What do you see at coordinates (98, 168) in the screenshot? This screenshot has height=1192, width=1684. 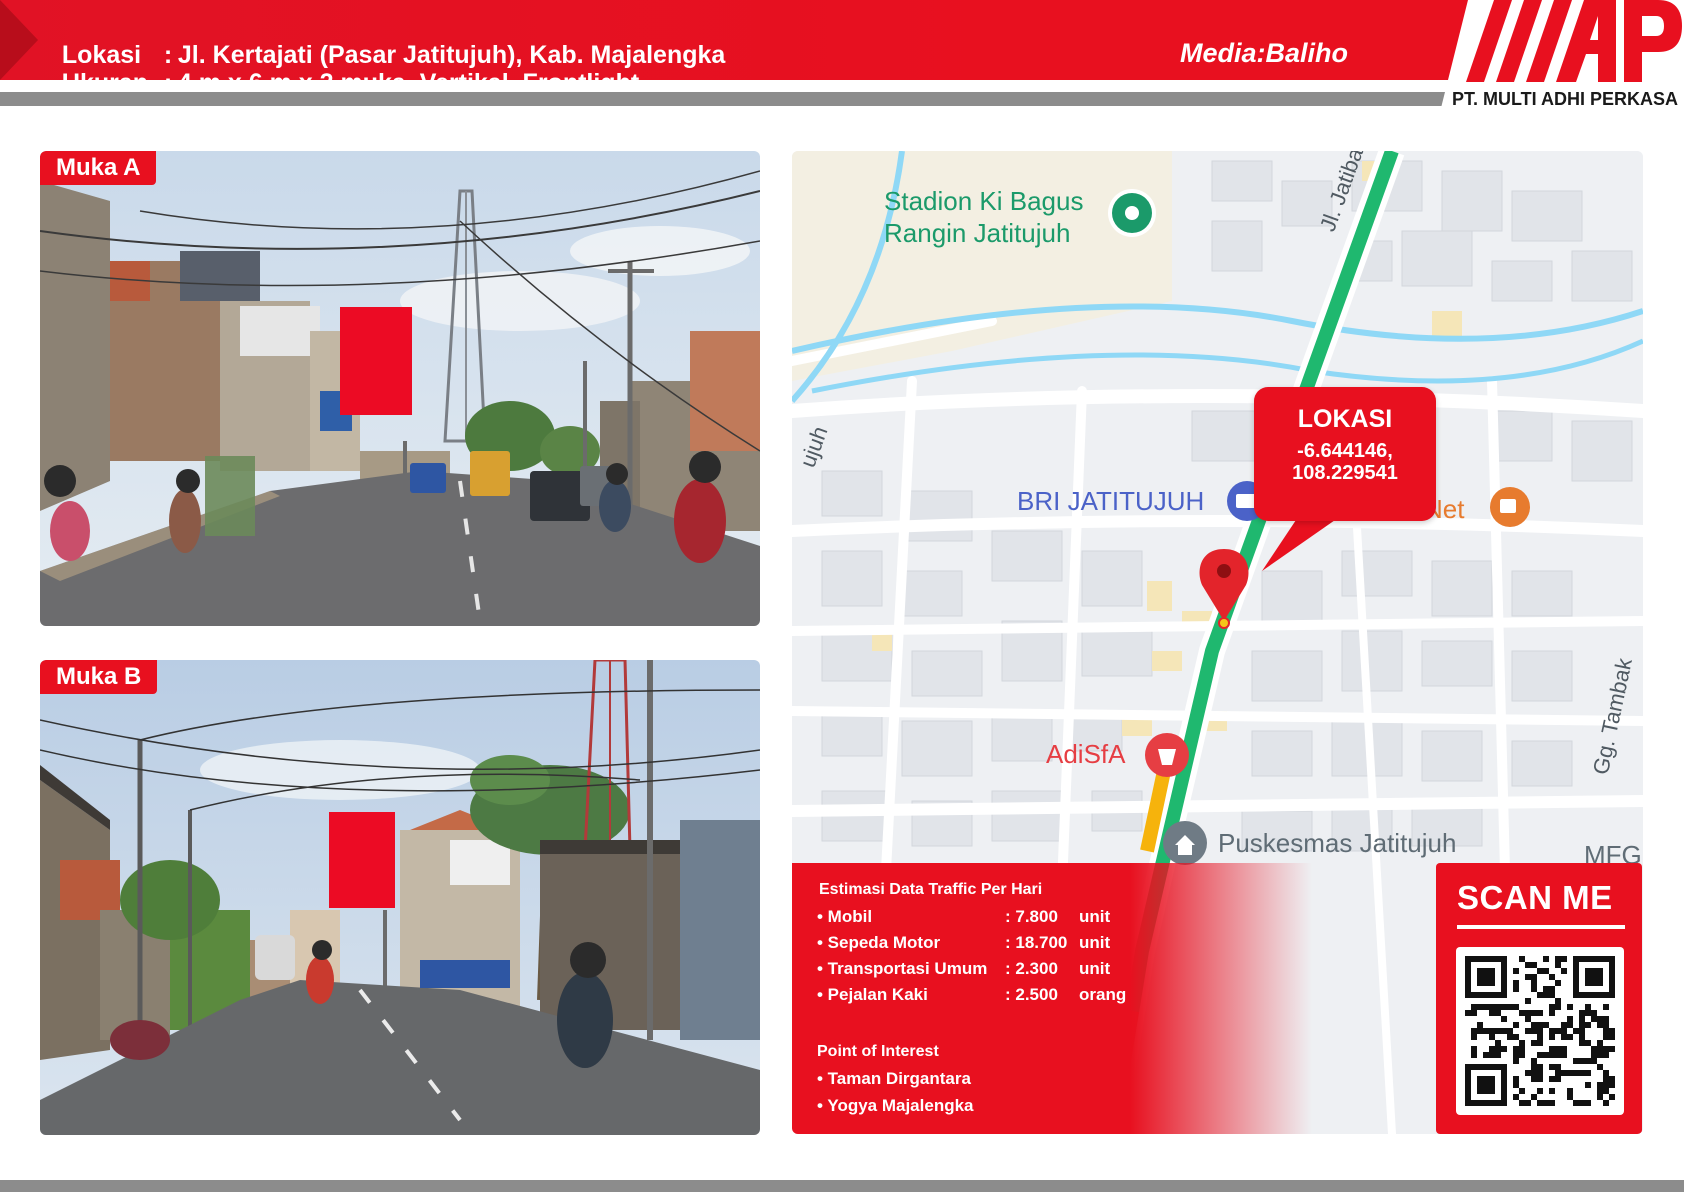 I see `photo-tag-muka-a: Muka A` at bounding box center [98, 168].